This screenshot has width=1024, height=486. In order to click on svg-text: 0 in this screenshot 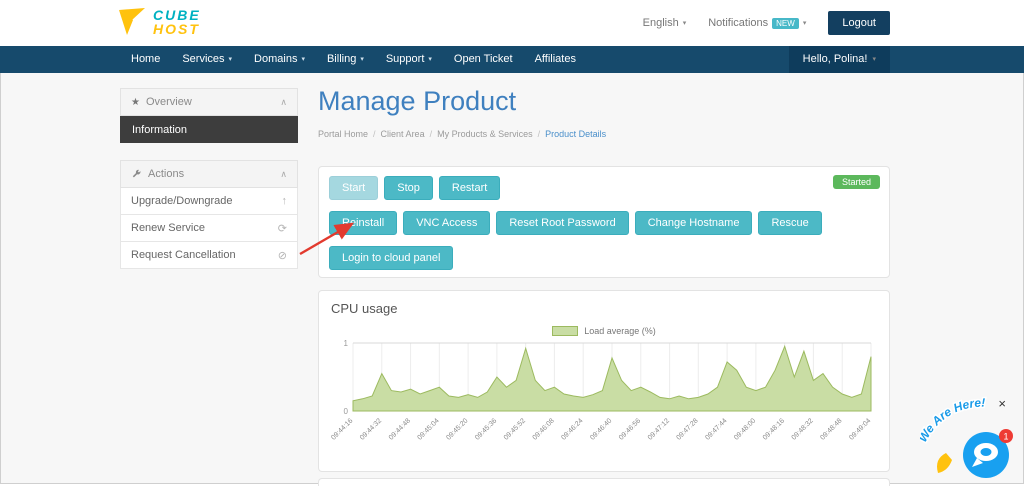, I will do `click(346, 411)`.